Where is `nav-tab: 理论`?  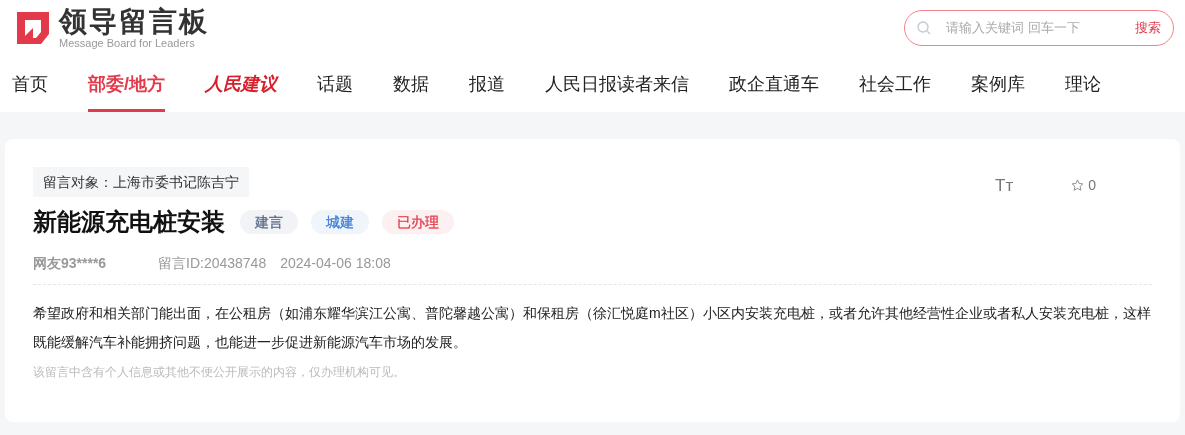
nav-tab: 理论 is located at coordinates (1083, 84).